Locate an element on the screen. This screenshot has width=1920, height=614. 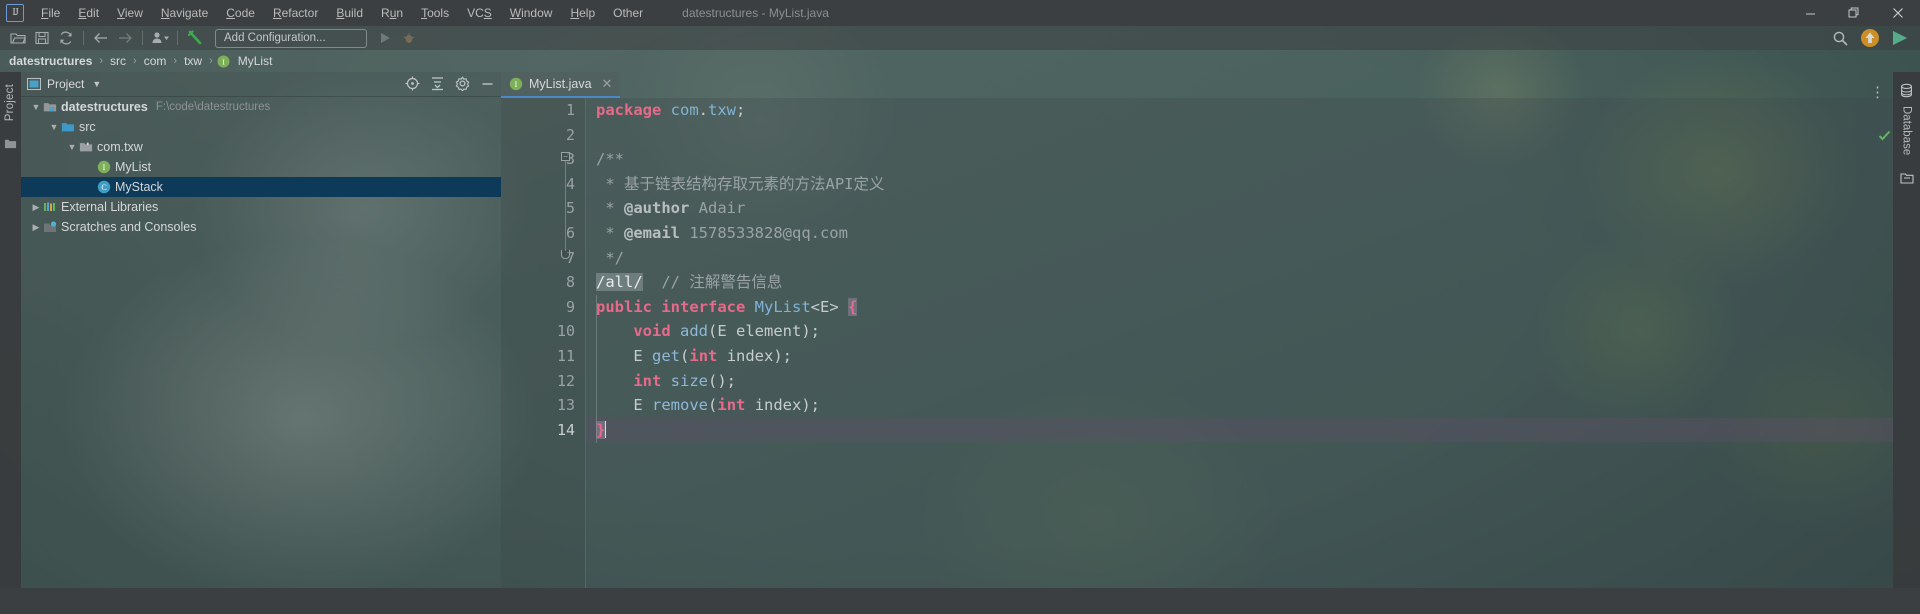
tool-window-button-project: Project is located at coordinates (10, 102).